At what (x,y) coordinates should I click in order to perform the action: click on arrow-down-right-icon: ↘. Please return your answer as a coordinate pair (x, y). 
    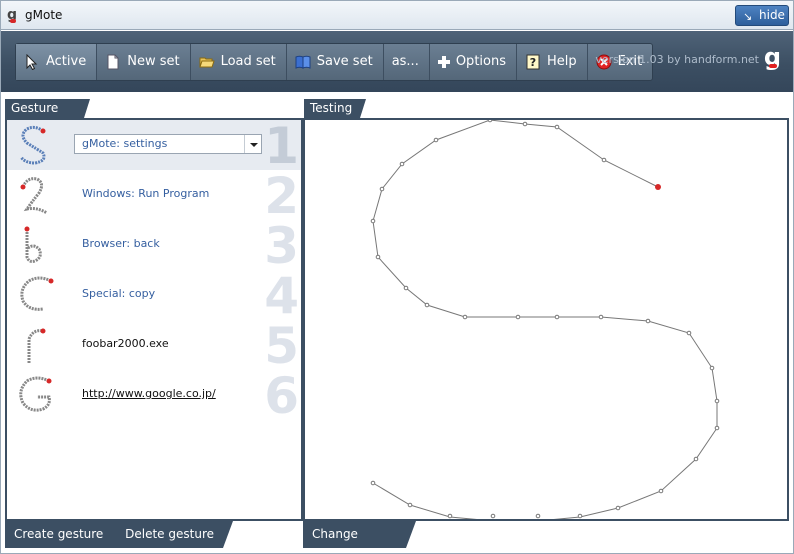
    Looking at the image, I should click on (748, 16).